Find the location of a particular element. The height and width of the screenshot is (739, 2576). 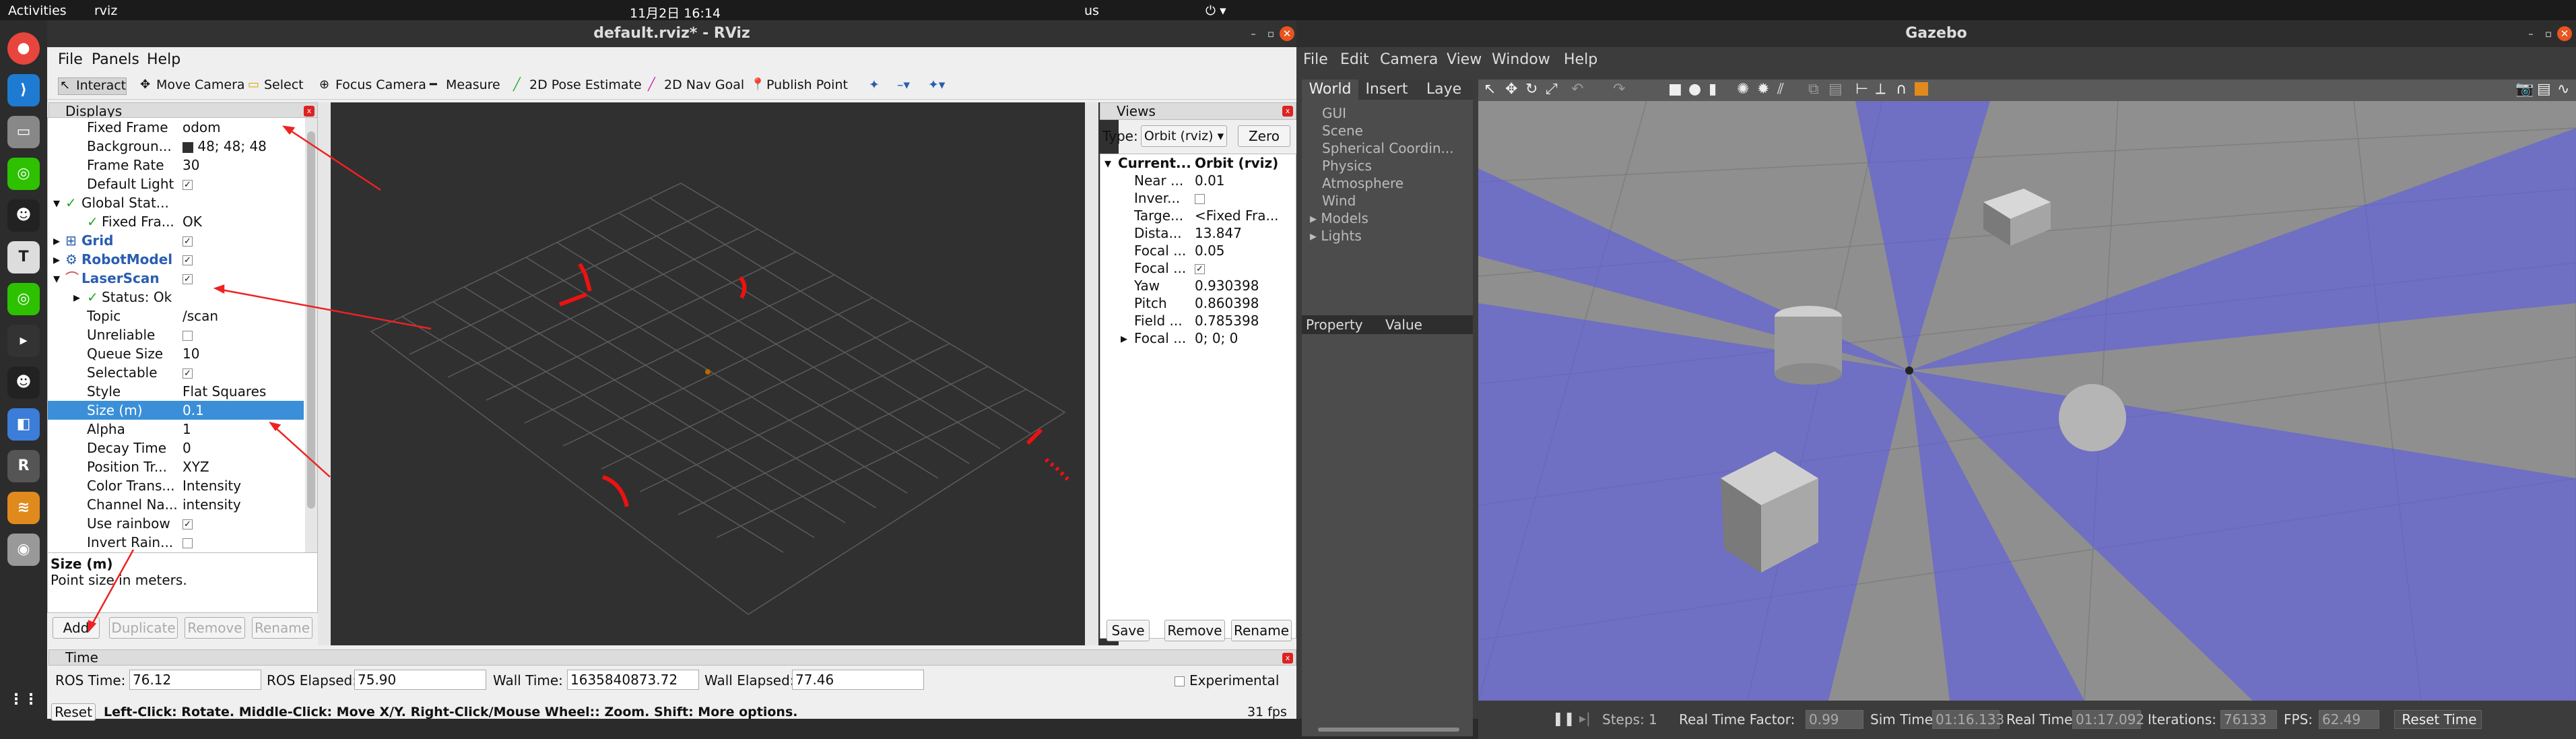

minimize-icon: – is located at coordinates (2530, 33).